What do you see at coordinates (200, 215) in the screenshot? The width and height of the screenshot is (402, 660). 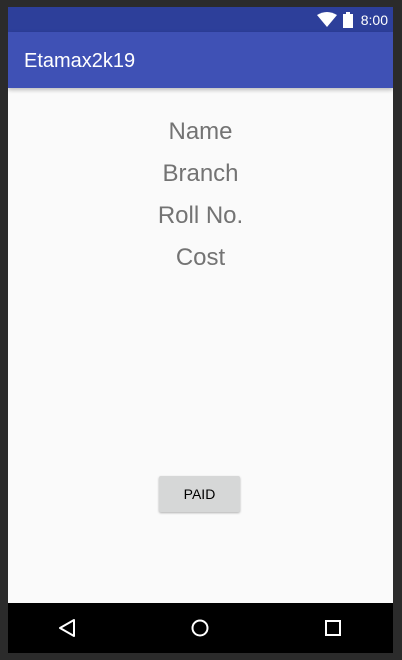 I see `roll-no-label: Roll No.` at bounding box center [200, 215].